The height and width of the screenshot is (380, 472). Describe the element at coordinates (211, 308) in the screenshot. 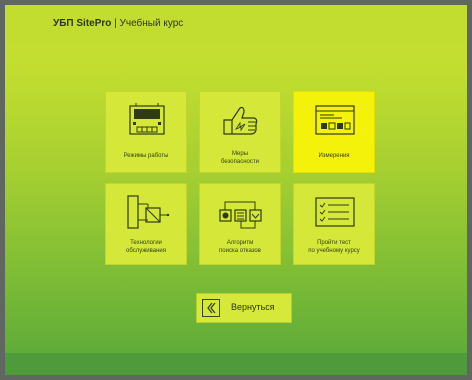

I see `chevron-left-icon` at that location.